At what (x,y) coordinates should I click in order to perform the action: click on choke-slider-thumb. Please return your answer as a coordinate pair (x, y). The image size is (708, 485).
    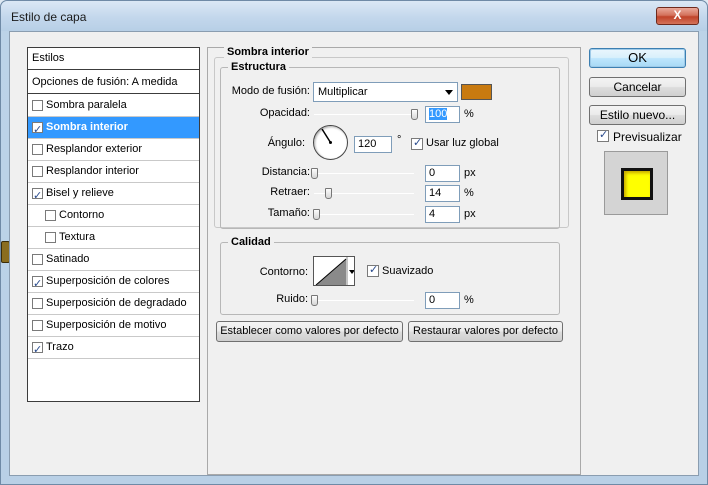
    Looking at the image, I should click on (328, 193).